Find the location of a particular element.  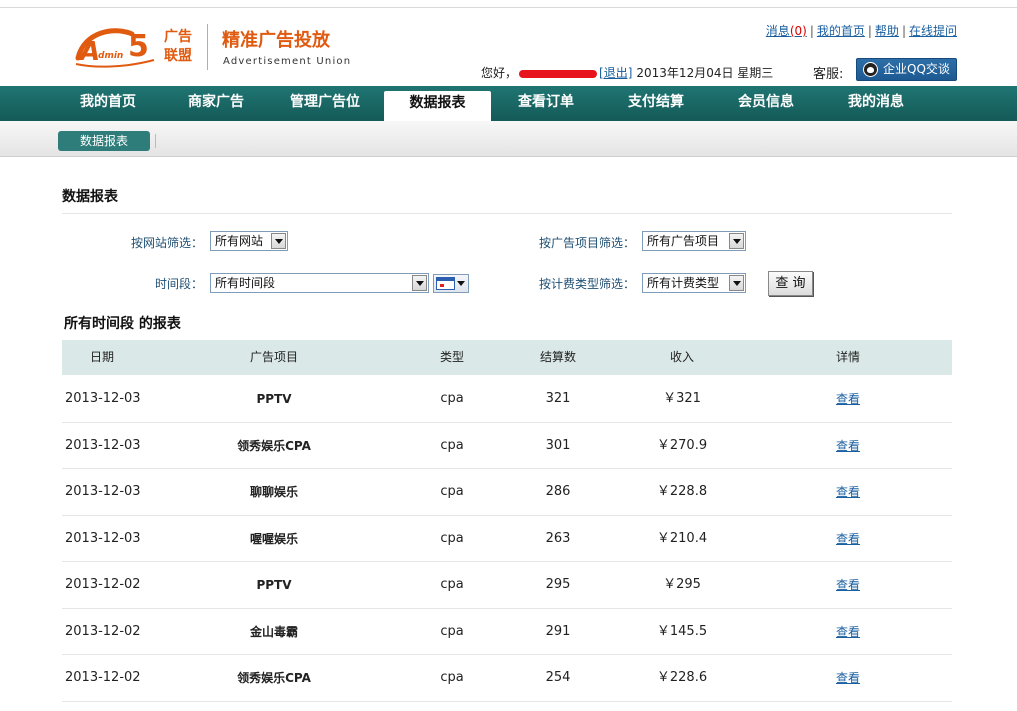

cell-count: 295 is located at coordinates (558, 584).